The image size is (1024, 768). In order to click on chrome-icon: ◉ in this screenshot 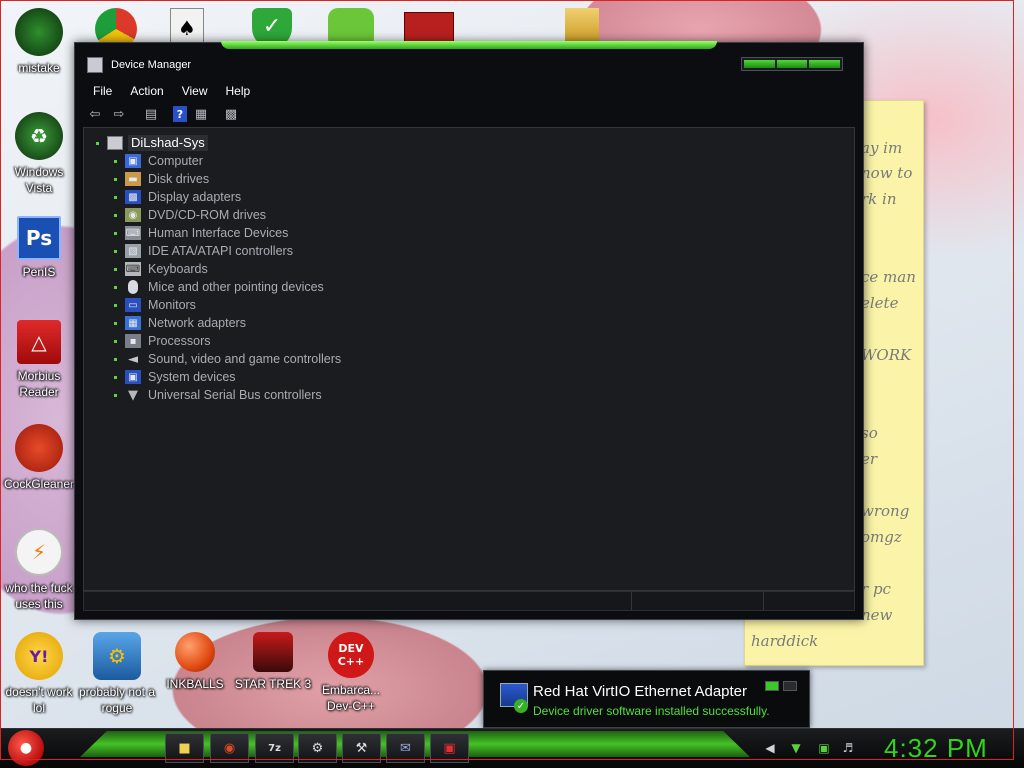, I will do `click(229, 748)`.